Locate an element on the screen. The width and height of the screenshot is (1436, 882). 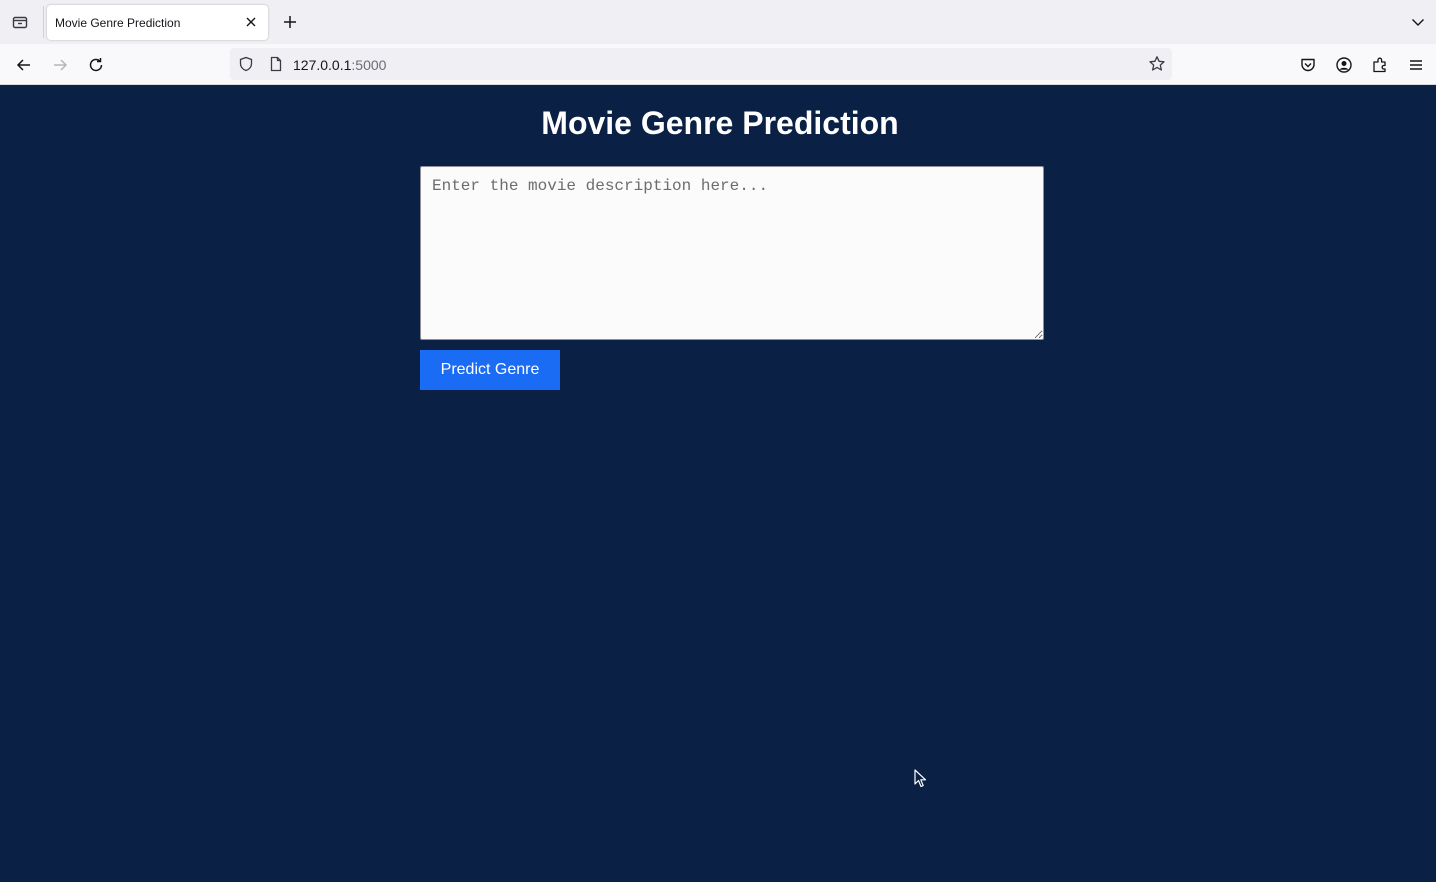
pocket-icon is located at coordinates (1308, 65).